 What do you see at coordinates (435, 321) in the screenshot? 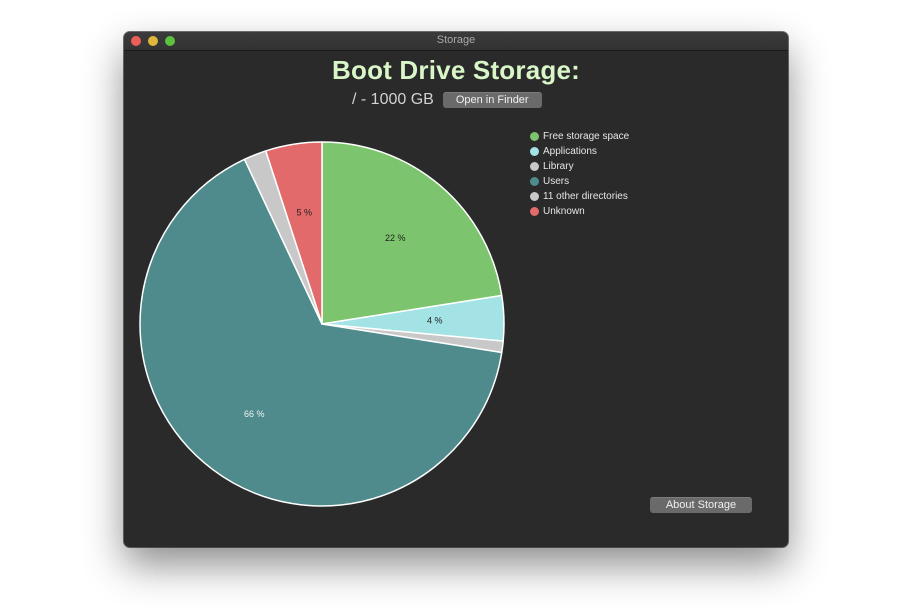
I see `pie-slice-label: 4 %` at bounding box center [435, 321].